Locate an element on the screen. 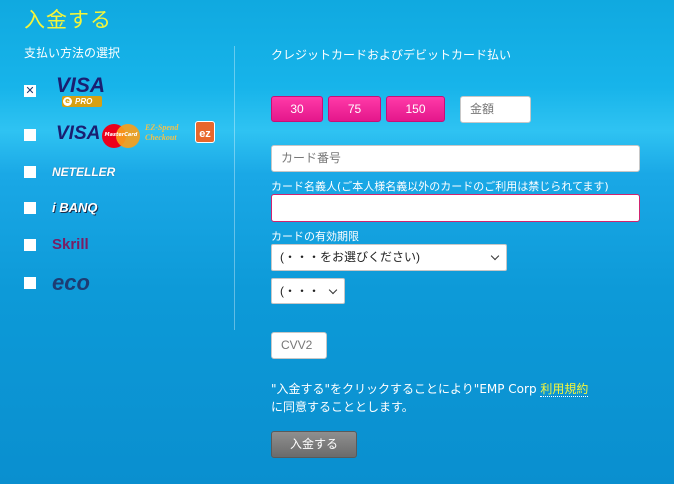 Image resolution: width=674 pixels, height=484 pixels. checkbox-visa-epro: ✕ is located at coordinates (30, 91).